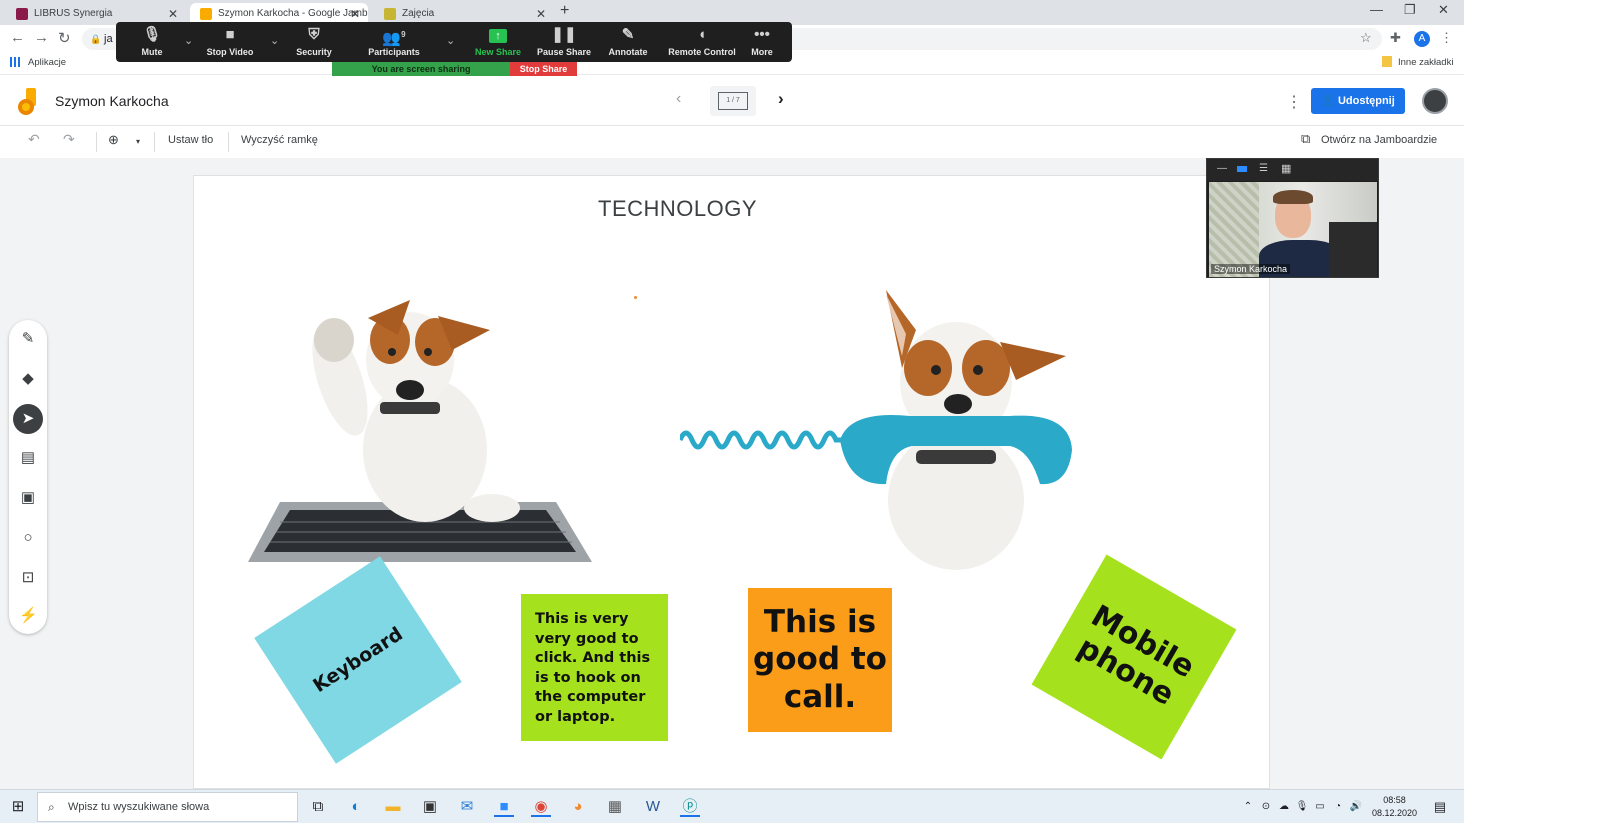  What do you see at coordinates (615, 807) in the screenshot?
I see `calculator-icon: ▦` at bounding box center [615, 807].